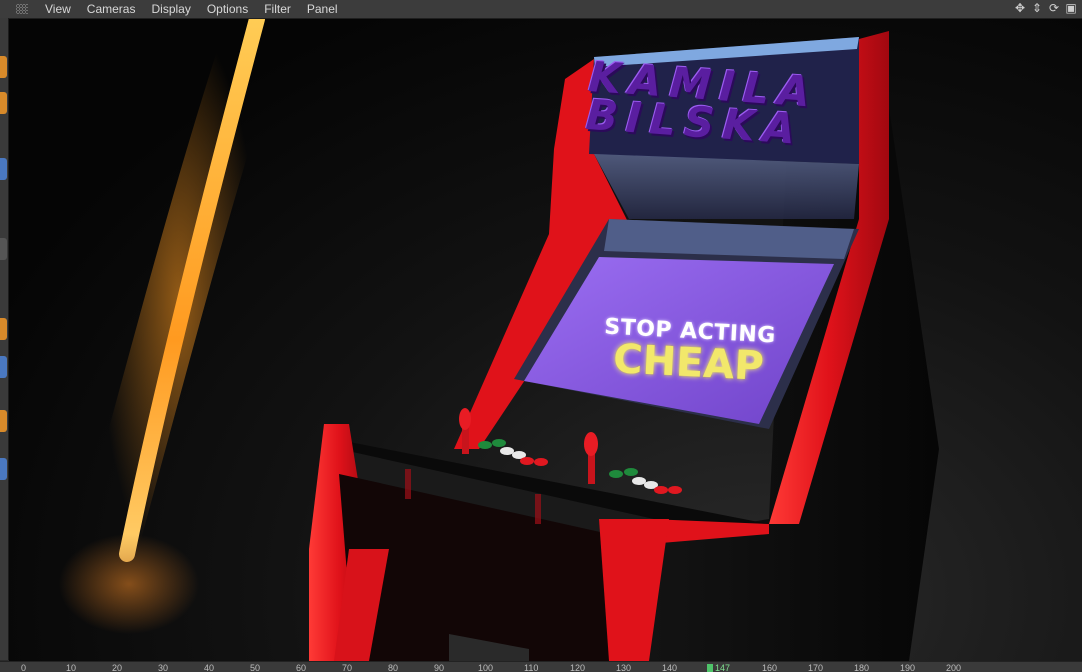 This screenshot has height=672, width=1082. I want to click on menu-display: Display, so click(170, 9).